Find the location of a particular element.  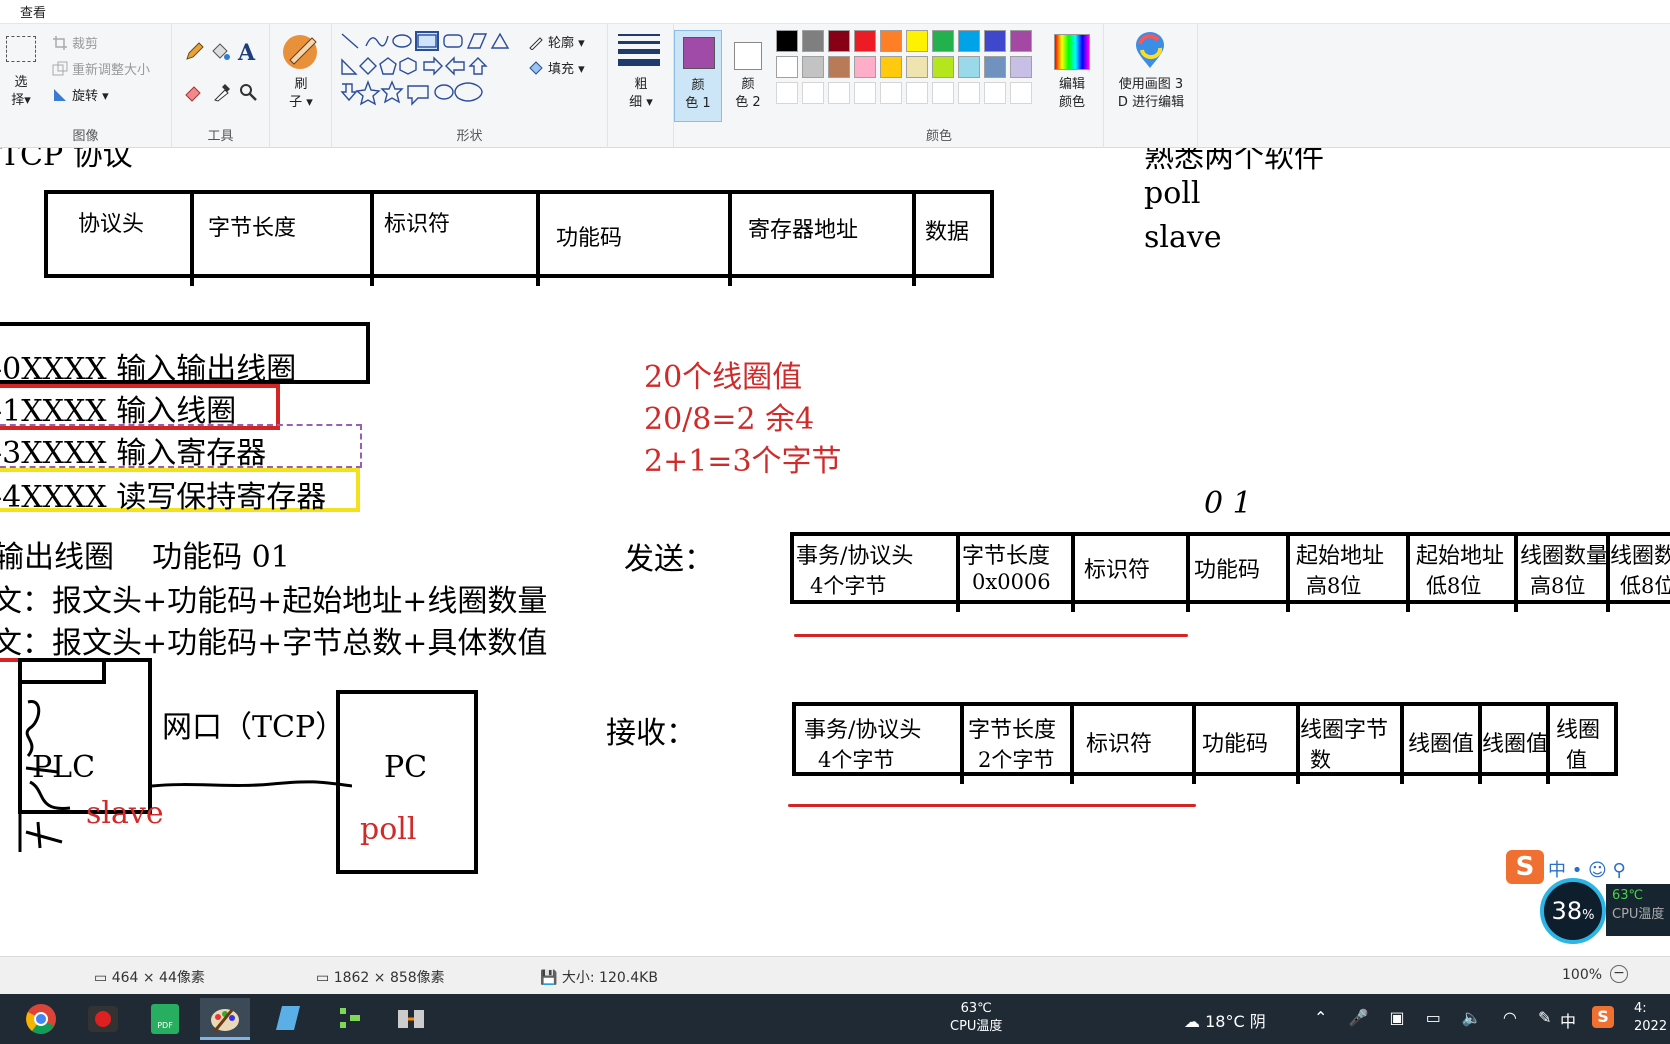

rotate-button: 旋转 ▾ is located at coordinates (80, 94).